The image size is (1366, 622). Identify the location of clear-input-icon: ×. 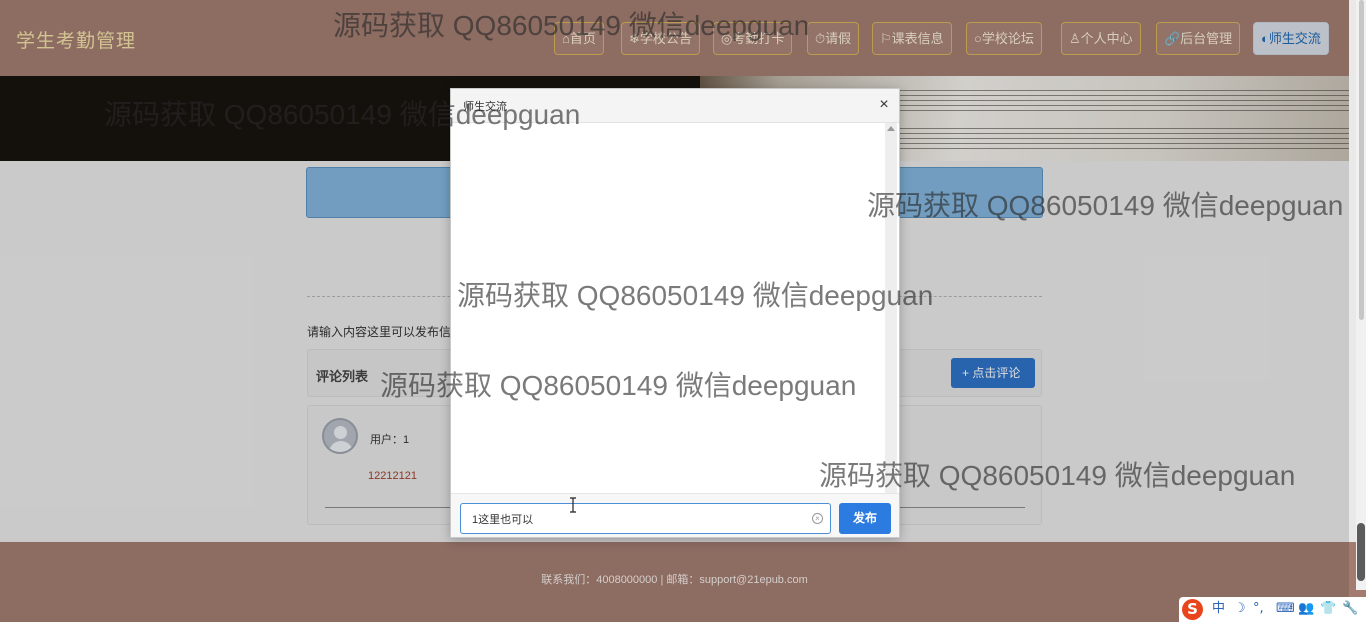
(817, 518).